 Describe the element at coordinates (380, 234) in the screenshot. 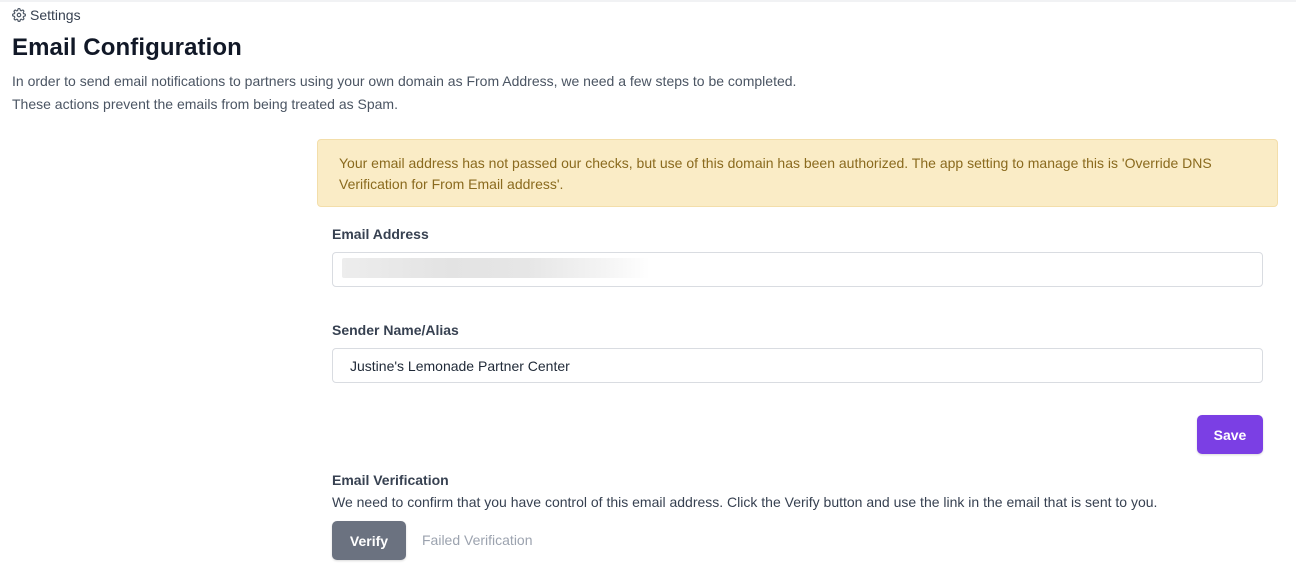

I see `email-address-label: Email Address` at that location.